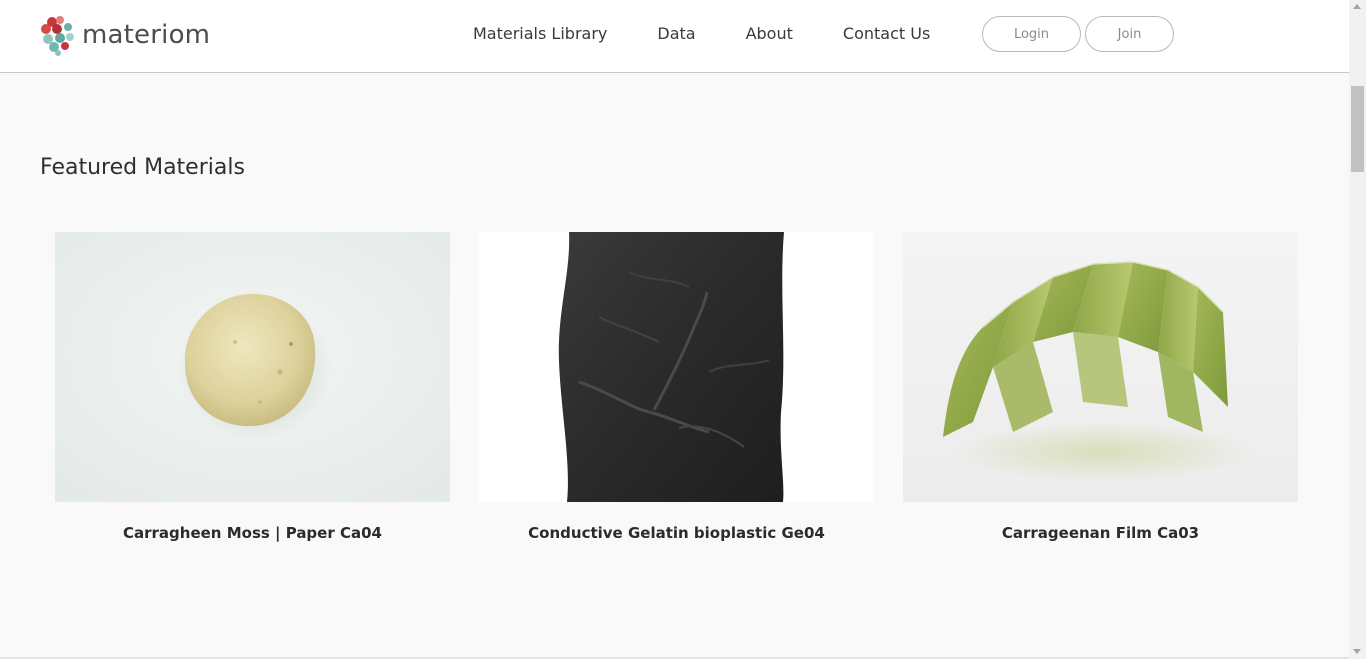  I want to click on scroll-thumb, so click(1357, 129).